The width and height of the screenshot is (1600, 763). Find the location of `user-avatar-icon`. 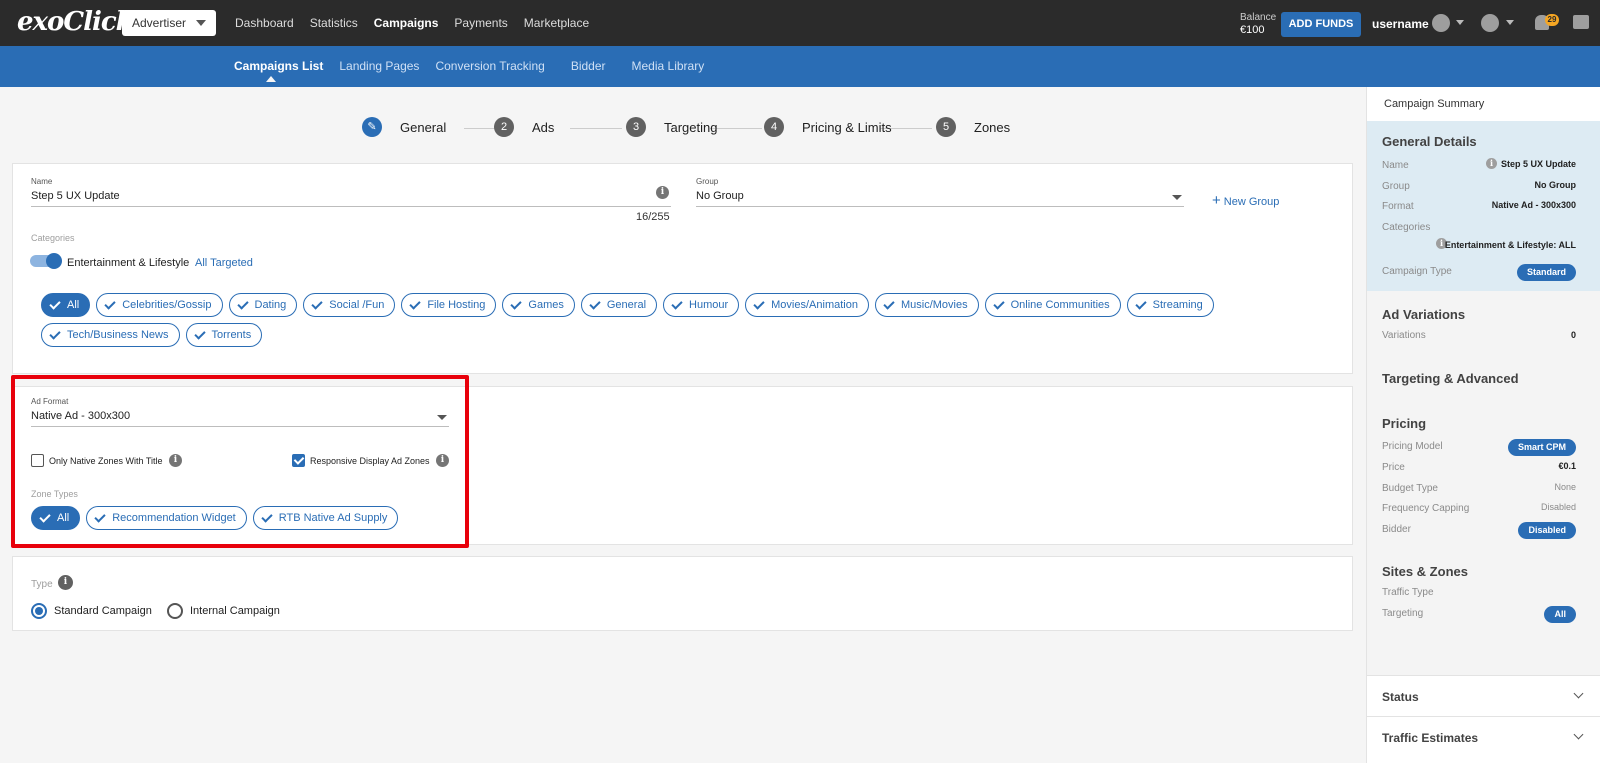

user-avatar-icon is located at coordinates (1441, 23).